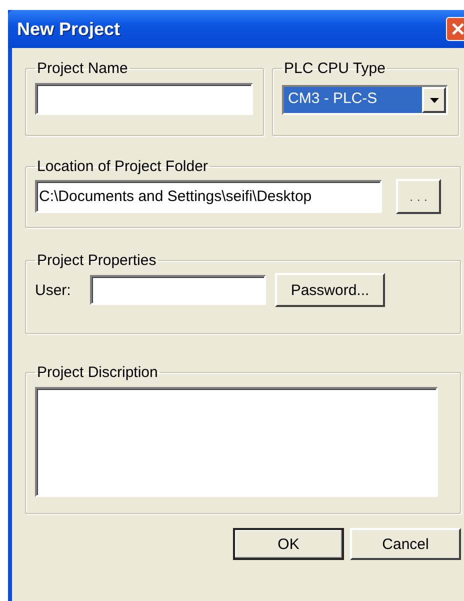  Describe the element at coordinates (405, 544) in the screenshot. I see `dialog-button: Cancel` at that location.